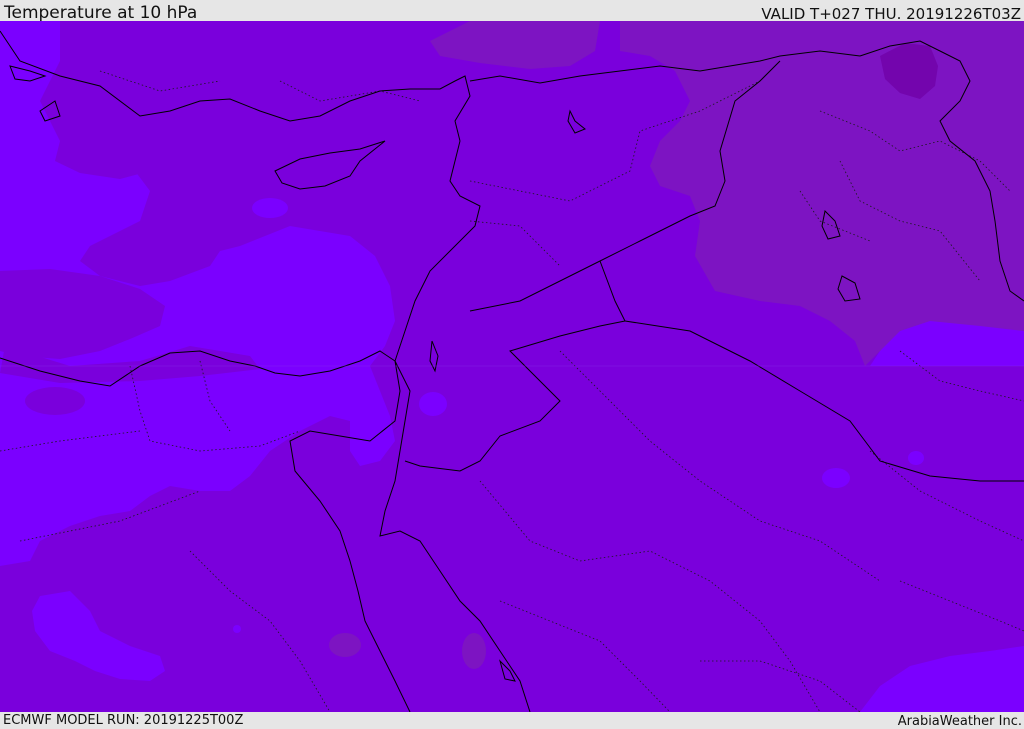 Image resolution: width=1024 pixels, height=729 pixels. What do you see at coordinates (237, 629) in the screenshot?
I see `cold-spot-egypt` at bounding box center [237, 629].